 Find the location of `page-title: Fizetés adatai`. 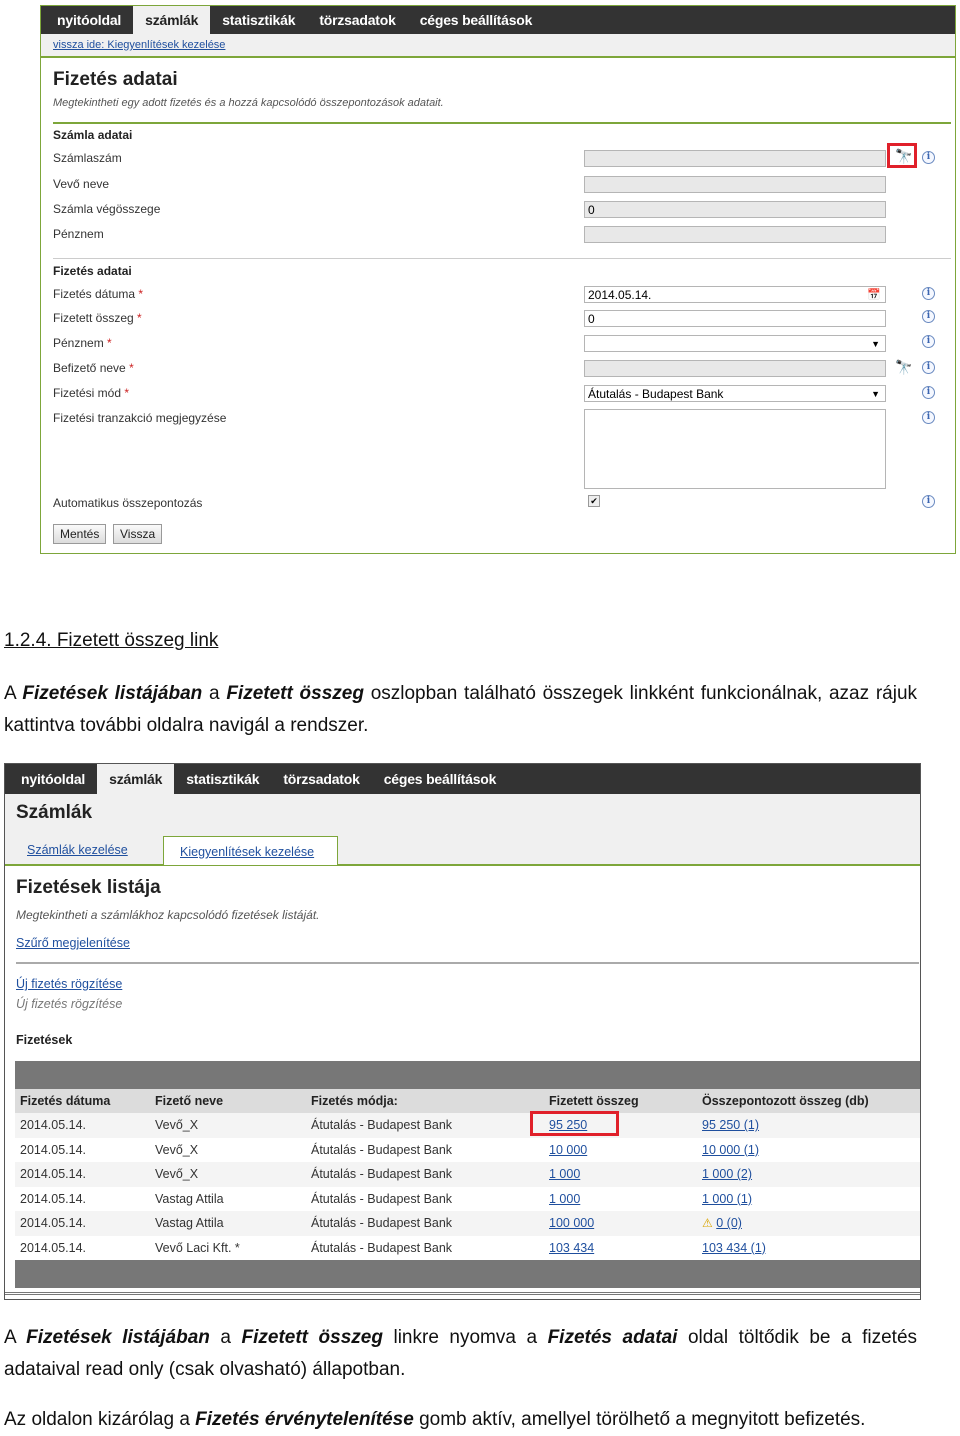

page-title: Fizetés adatai is located at coordinates (115, 79).